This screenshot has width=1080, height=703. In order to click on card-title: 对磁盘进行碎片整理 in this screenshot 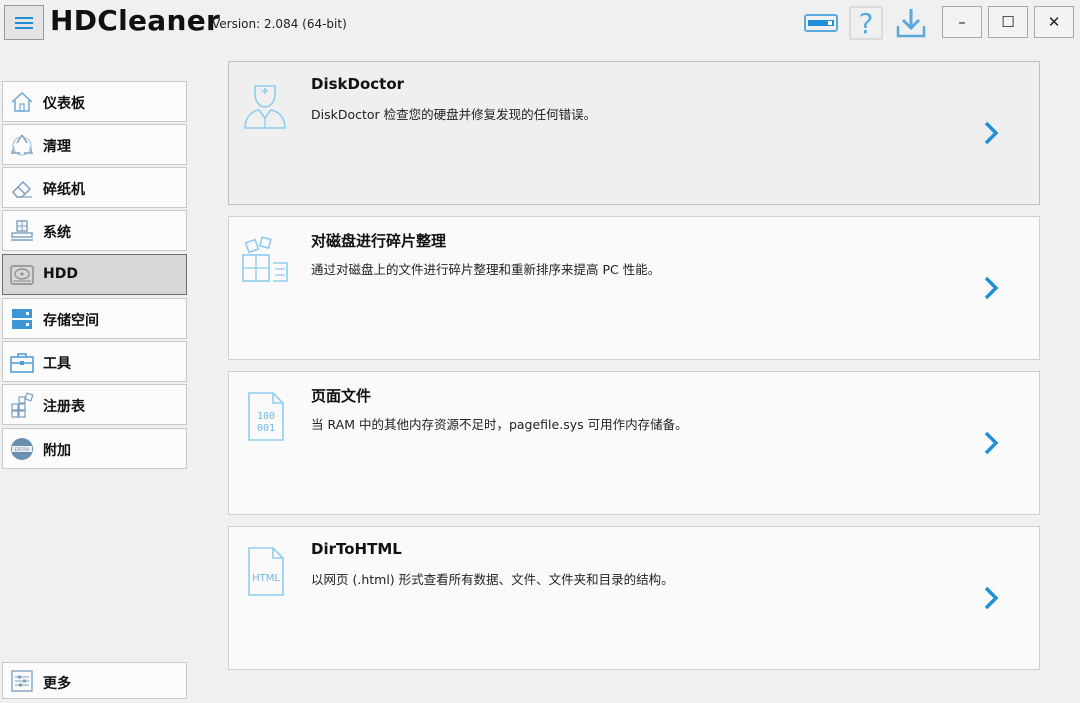, I will do `click(379, 241)`.